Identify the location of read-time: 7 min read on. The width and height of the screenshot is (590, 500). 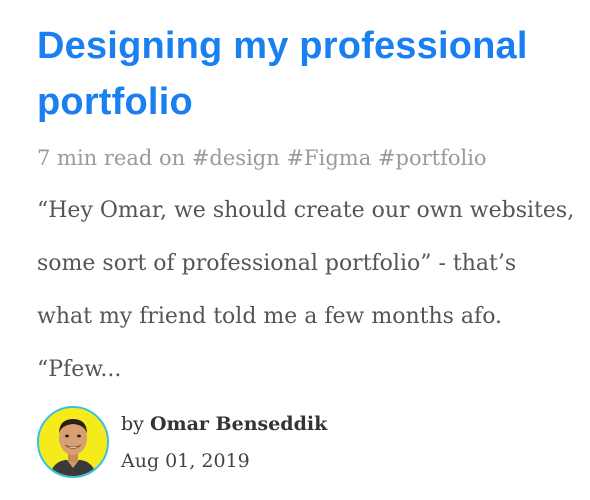
(111, 158).